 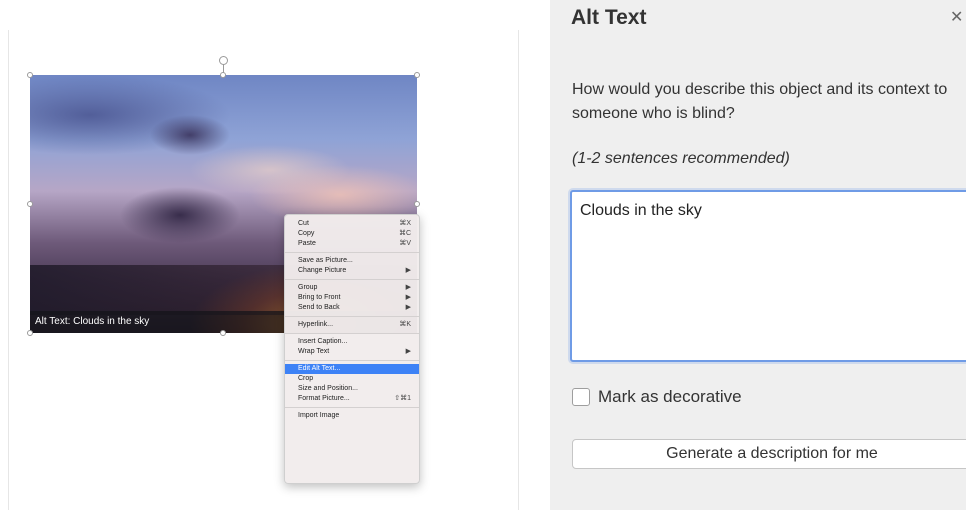 I want to click on pane-hint: (1-2 sentences recommended), so click(x=681, y=158).